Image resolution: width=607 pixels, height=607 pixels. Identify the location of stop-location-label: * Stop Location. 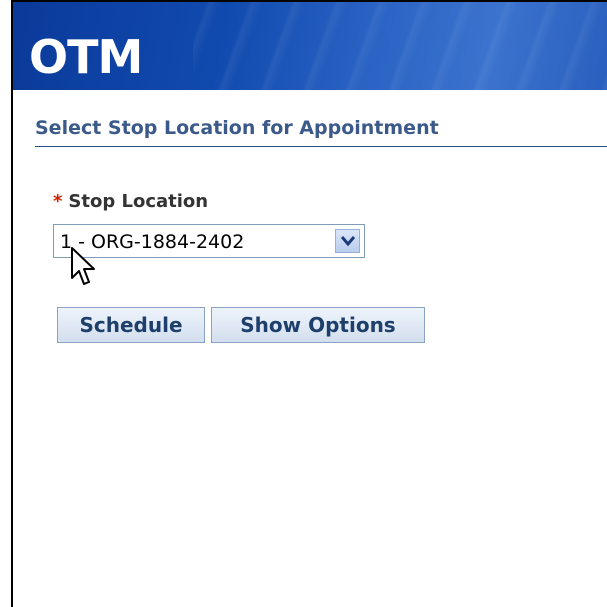
(130, 202).